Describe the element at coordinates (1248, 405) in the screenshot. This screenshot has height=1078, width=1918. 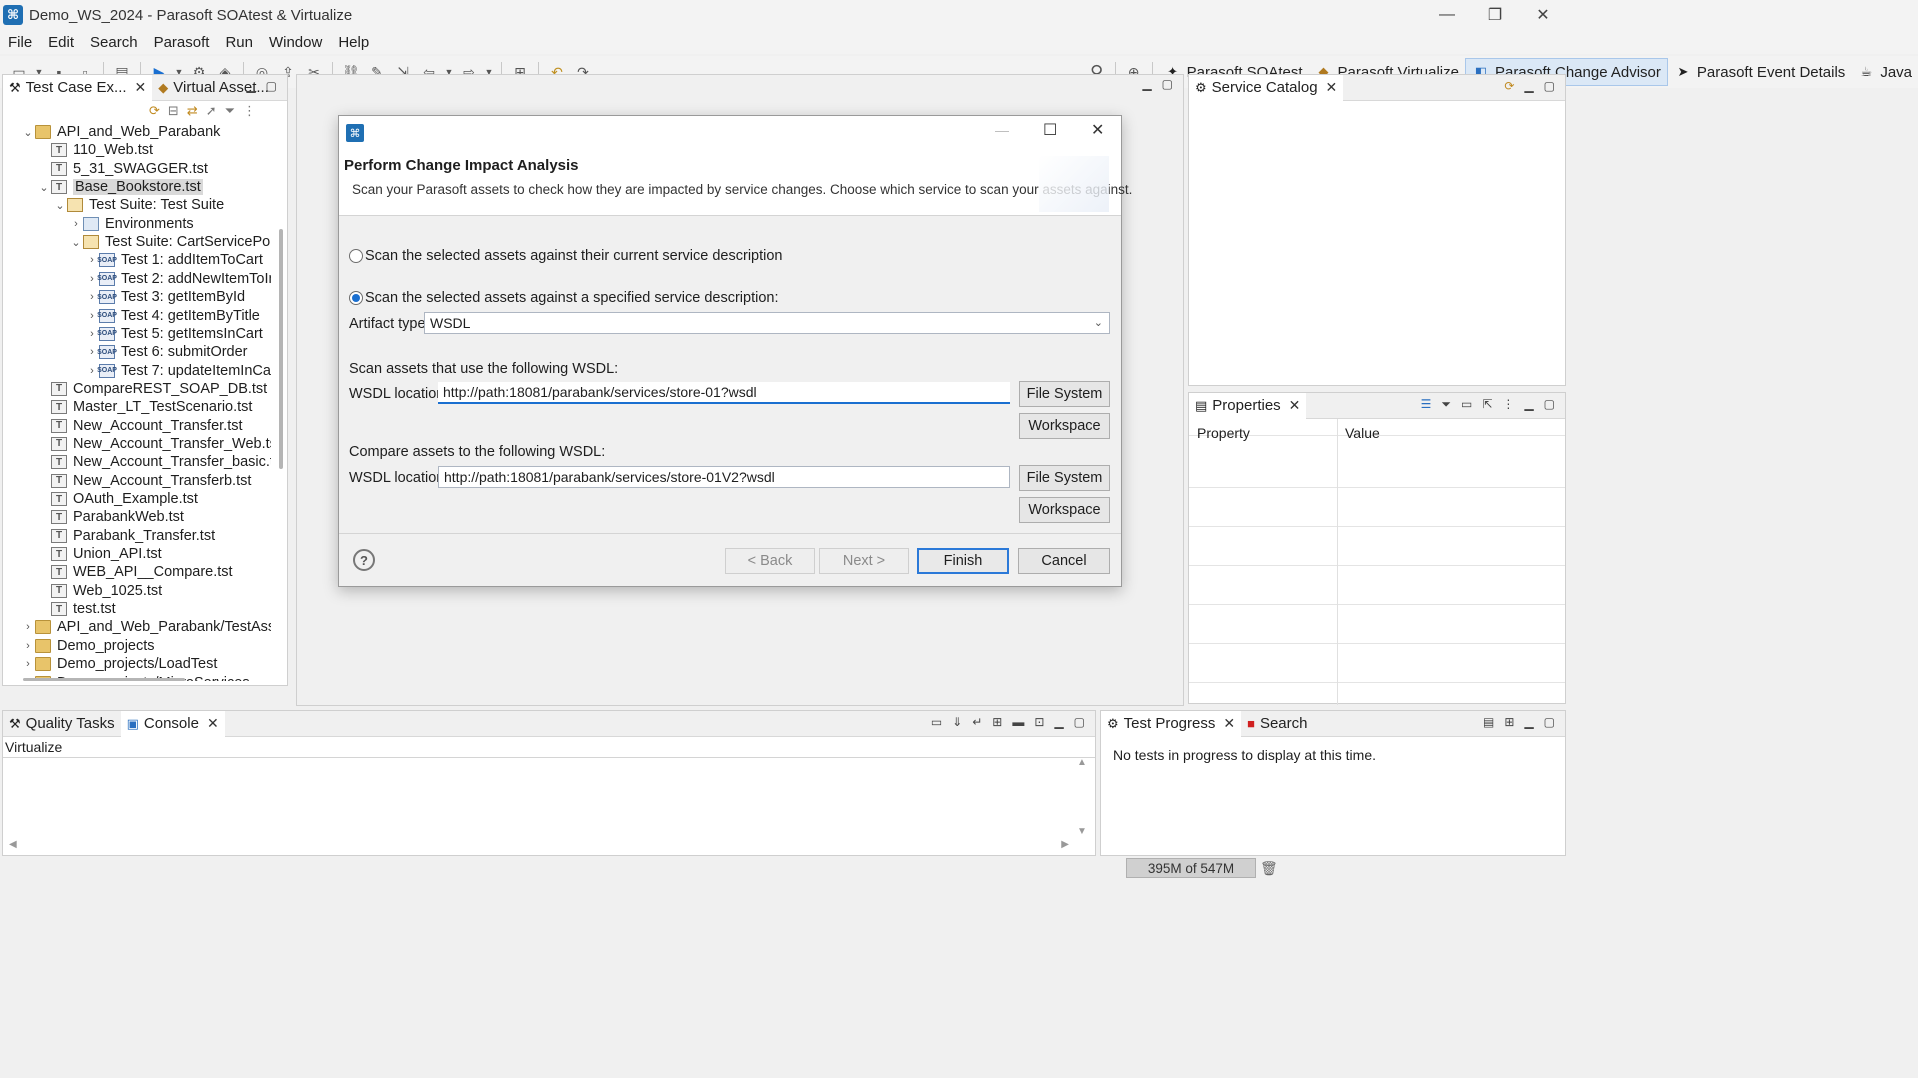
I see `tab-properties: ▤ Properties ✕` at that location.